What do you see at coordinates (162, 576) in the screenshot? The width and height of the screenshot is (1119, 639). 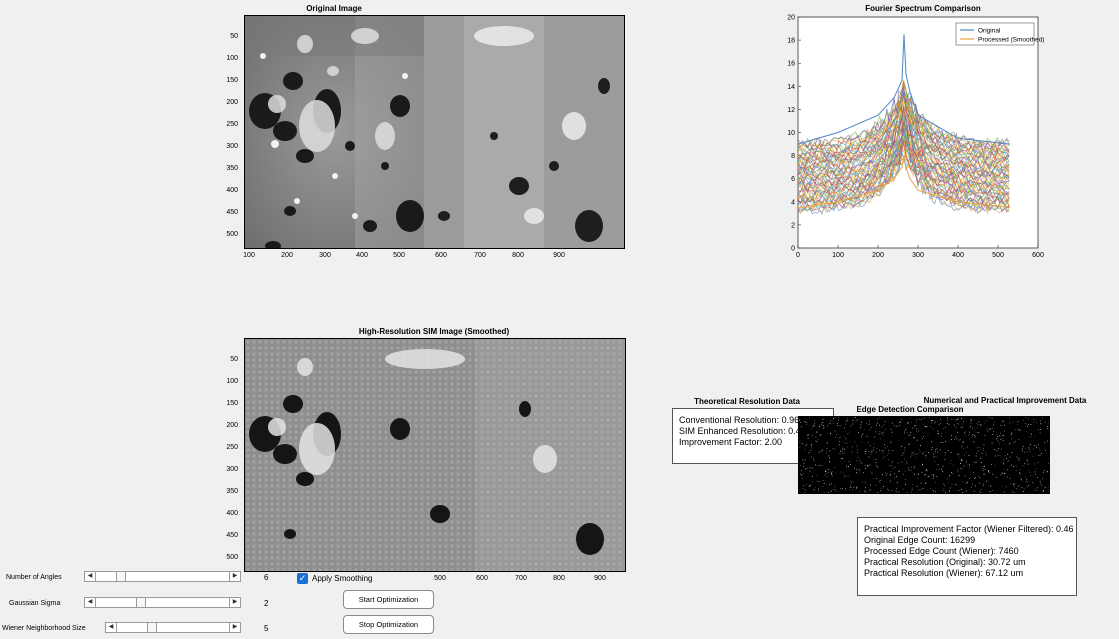 I see `angles-slider: ◀ ▶` at bounding box center [162, 576].